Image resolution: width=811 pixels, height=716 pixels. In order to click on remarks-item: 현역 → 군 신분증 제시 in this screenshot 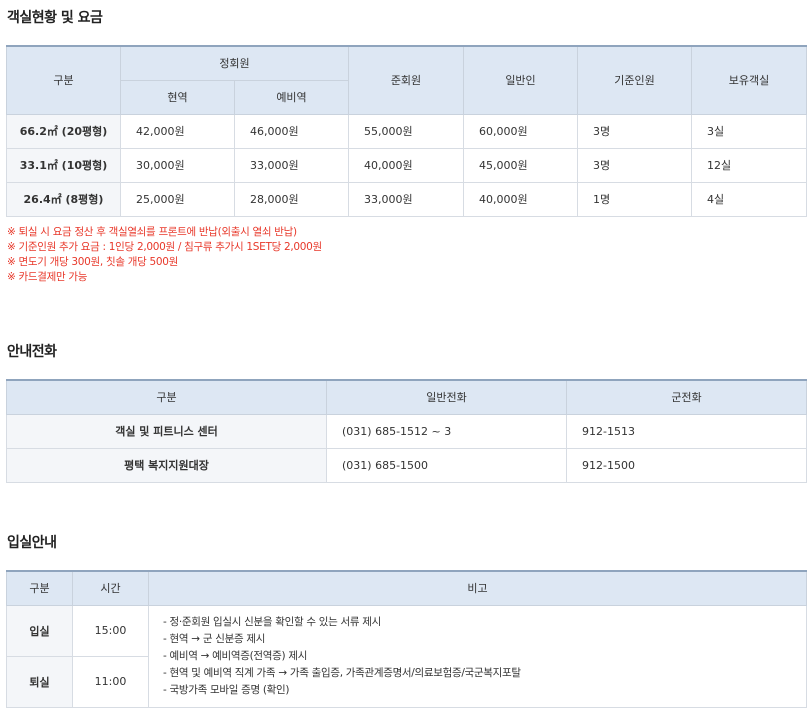, I will do `click(484, 639)`.